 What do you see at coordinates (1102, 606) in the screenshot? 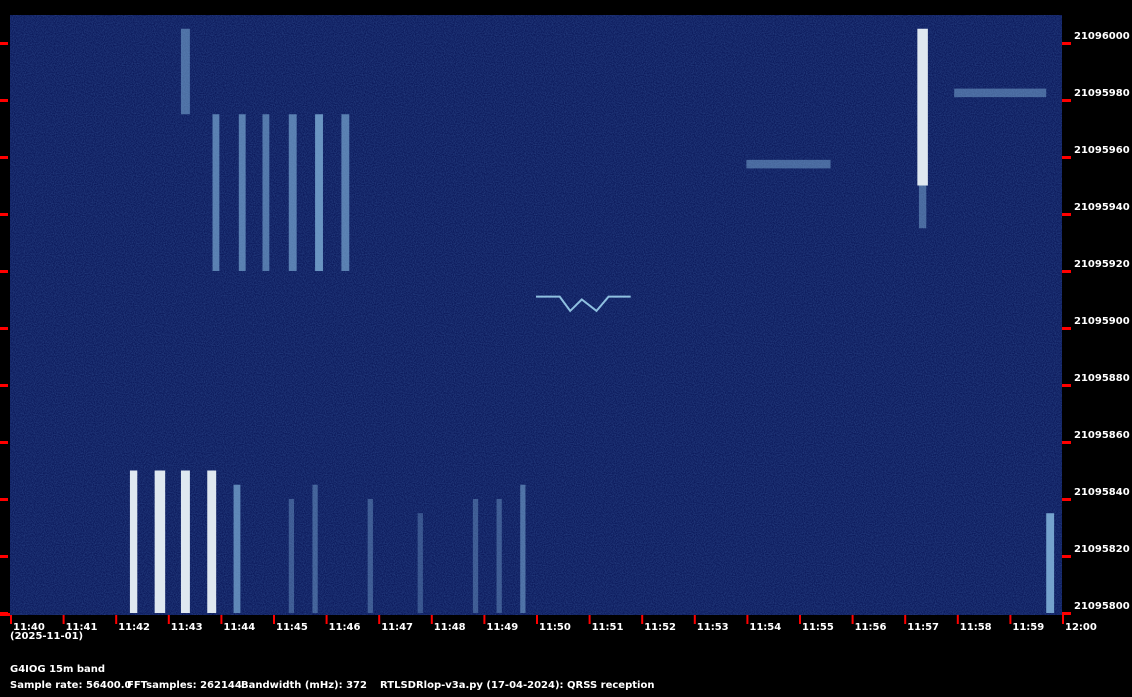
I see `y-tick-label: 21095800` at bounding box center [1102, 606].